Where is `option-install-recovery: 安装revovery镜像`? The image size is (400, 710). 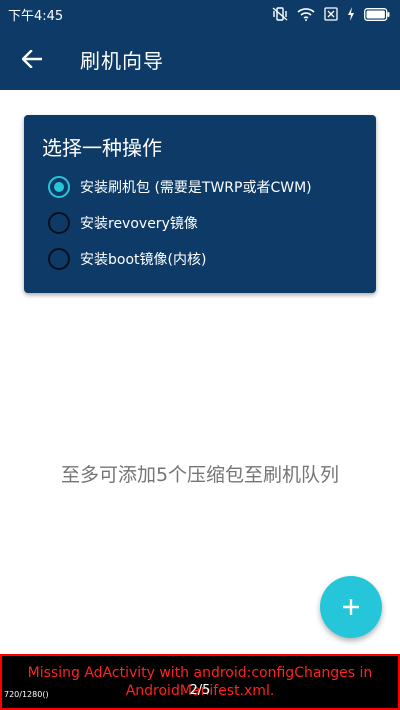
option-install-recovery: 安装revovery镜像 is located at coordinates (203, 223).